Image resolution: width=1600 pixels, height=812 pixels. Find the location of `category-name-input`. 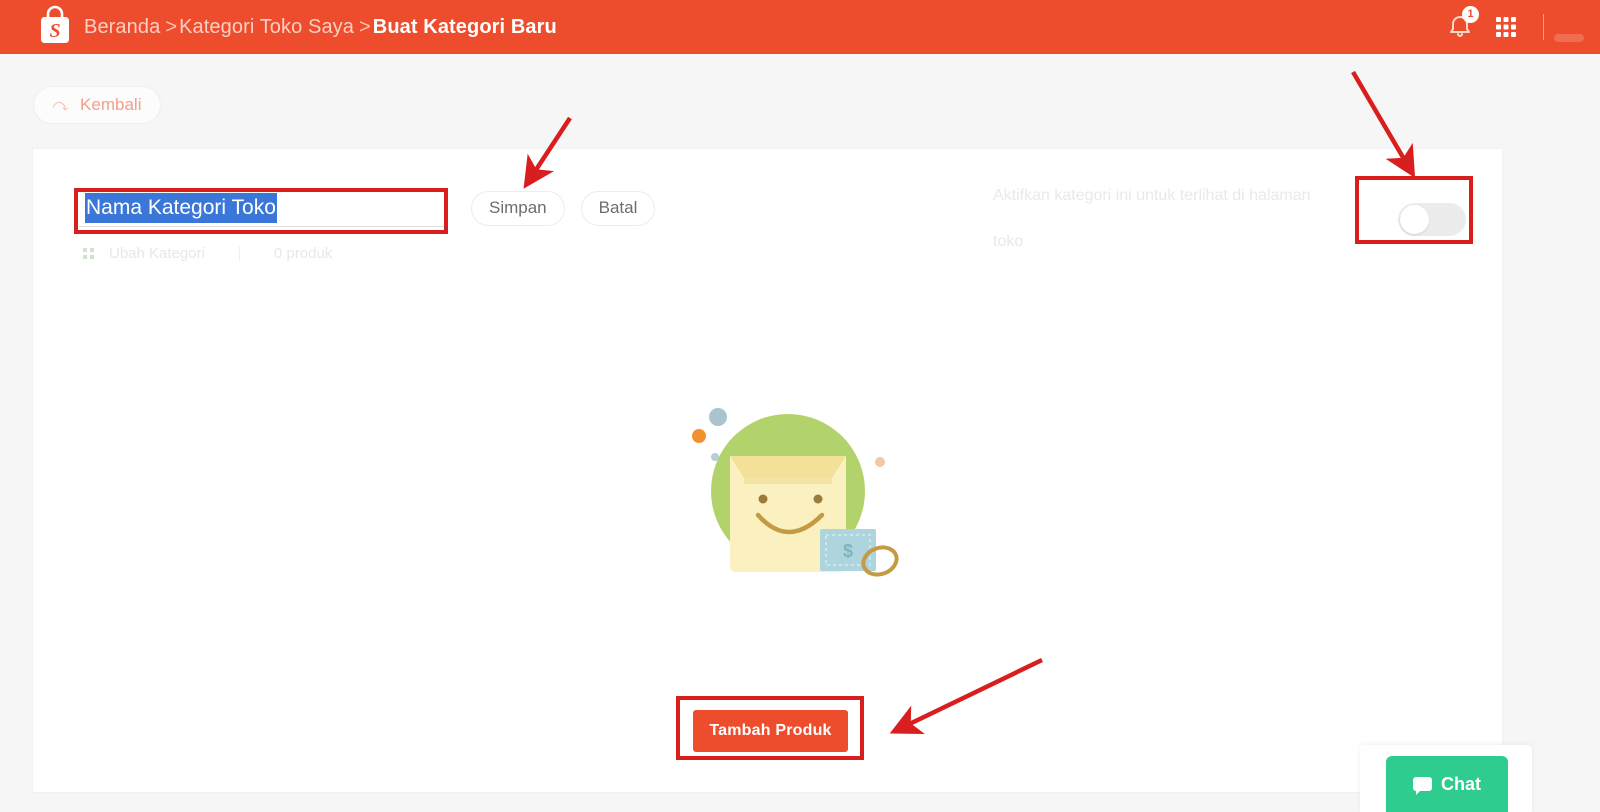

category-name-input is located at coordinates (262, 208).